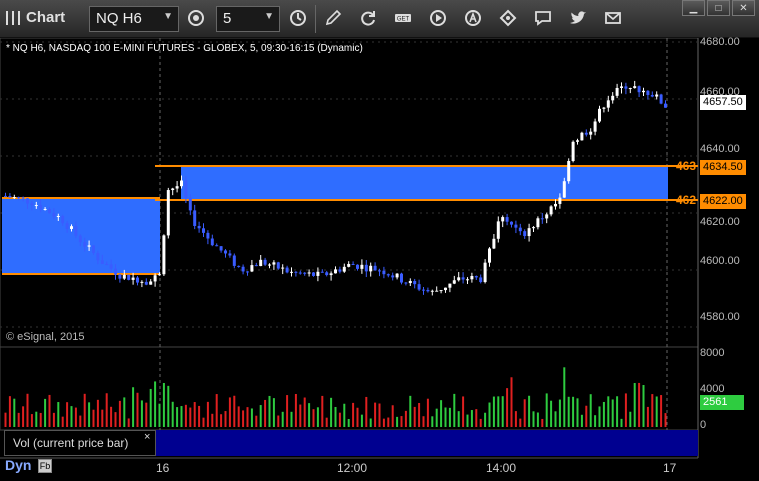 Image resolution: width=759 pixels, height=481 pixels. What do you see at coordinates (134, 19) in the screenshot?
I see `symbol-input: NQ H6 ▼` at bounding box center [134, 19].